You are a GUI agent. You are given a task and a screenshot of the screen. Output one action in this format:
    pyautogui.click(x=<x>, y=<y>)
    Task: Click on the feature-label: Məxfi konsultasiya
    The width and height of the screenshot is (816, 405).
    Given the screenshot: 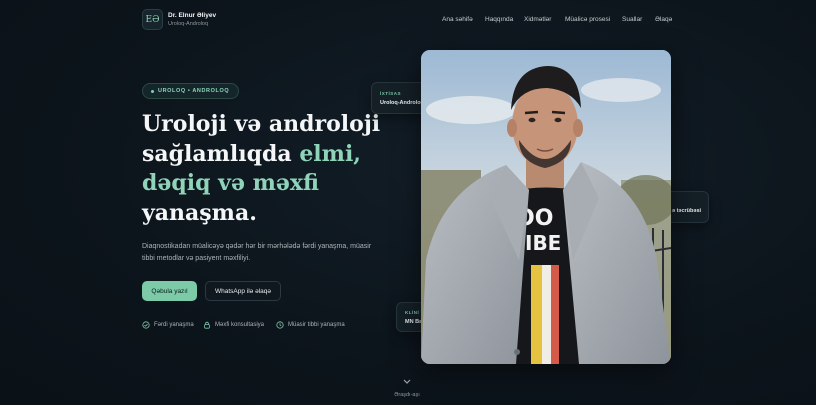 What is the action you would take?
    pyautogui.click(x=240, y=325)
    